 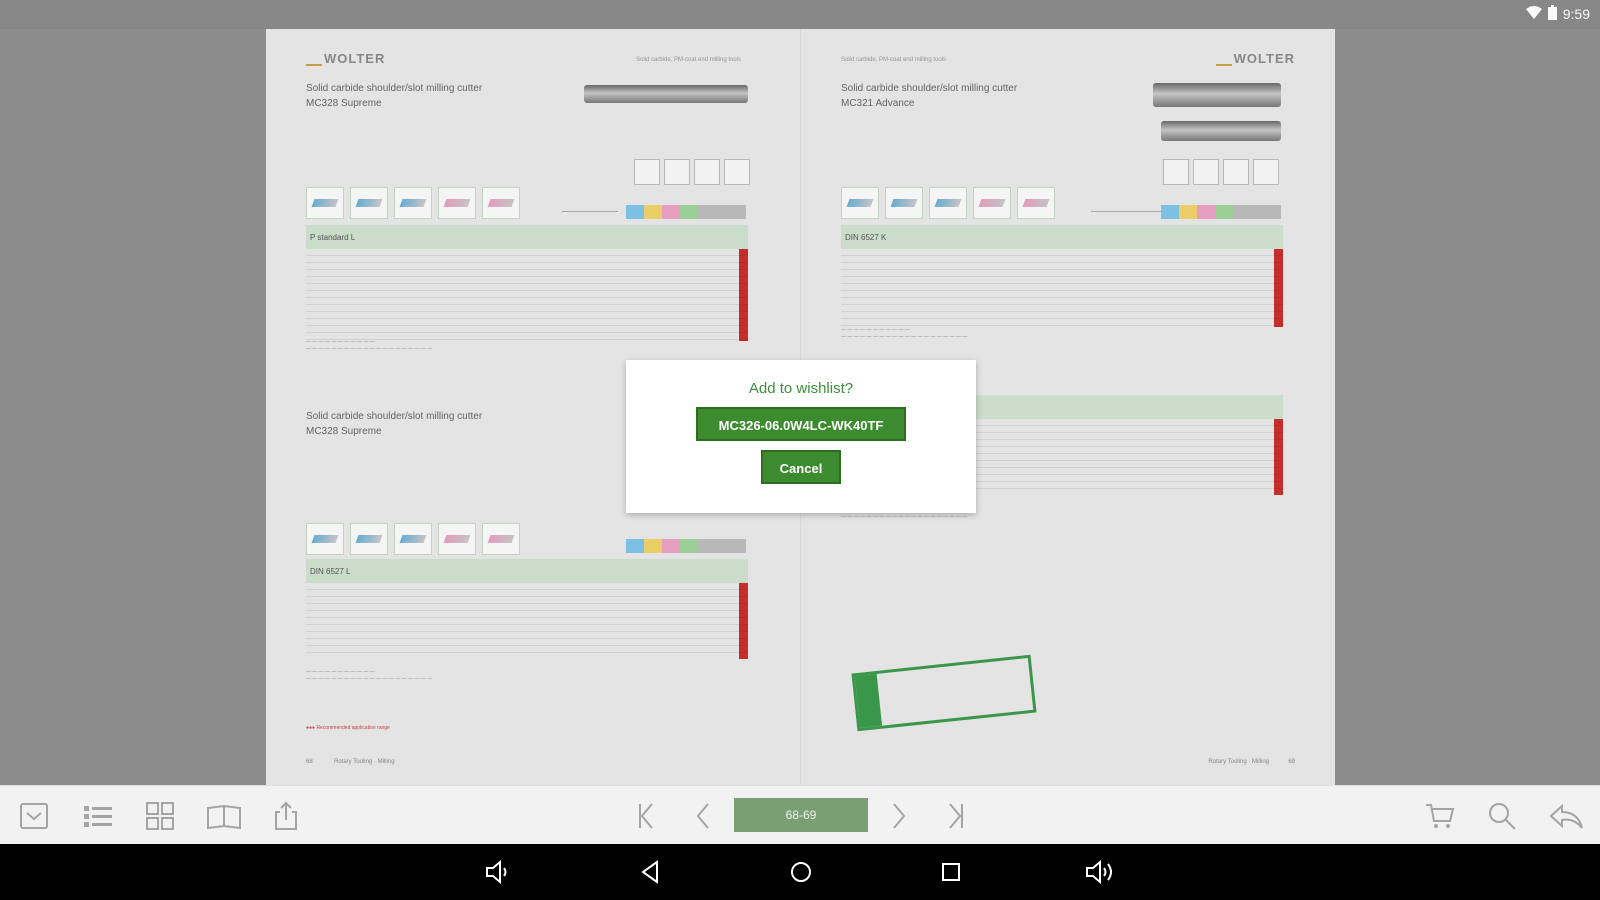 What do you see at coordinates (1440, 816) in the screenshot?
I see `cart-icon` at bounding box center [1440, 816].